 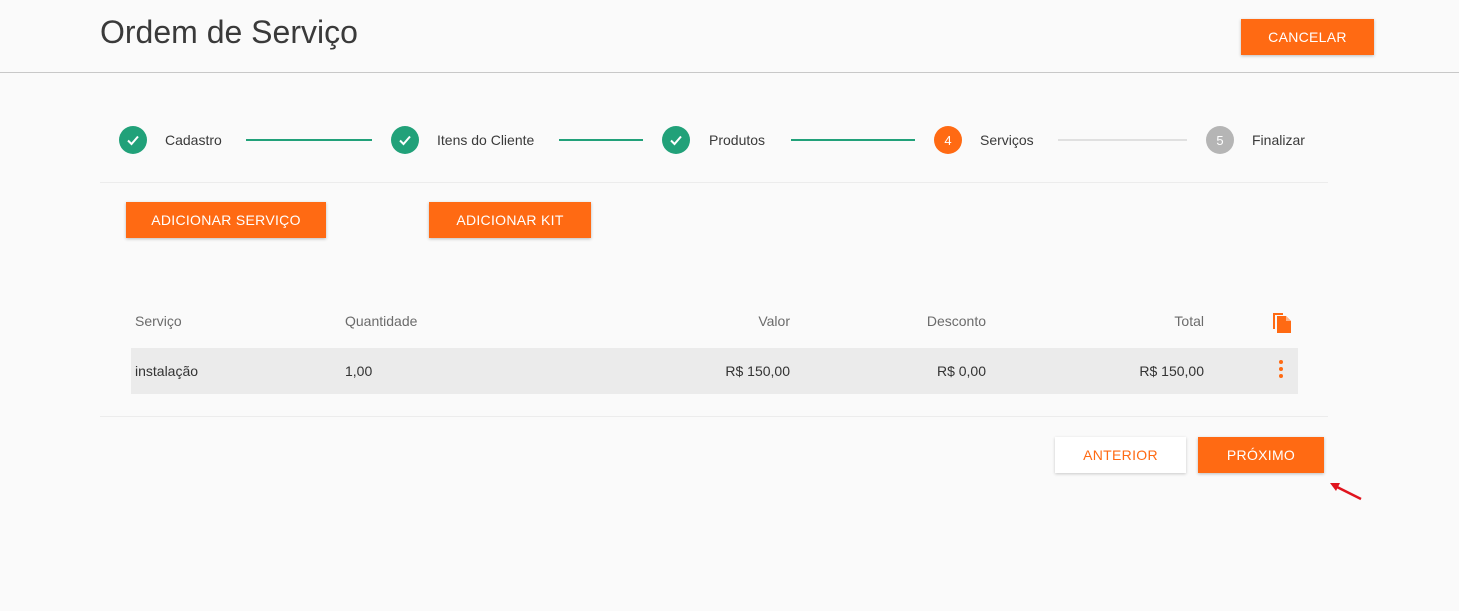 I want to click on page-header: Ordem de Serviço CANCELAR, so click(x=729, y=36).